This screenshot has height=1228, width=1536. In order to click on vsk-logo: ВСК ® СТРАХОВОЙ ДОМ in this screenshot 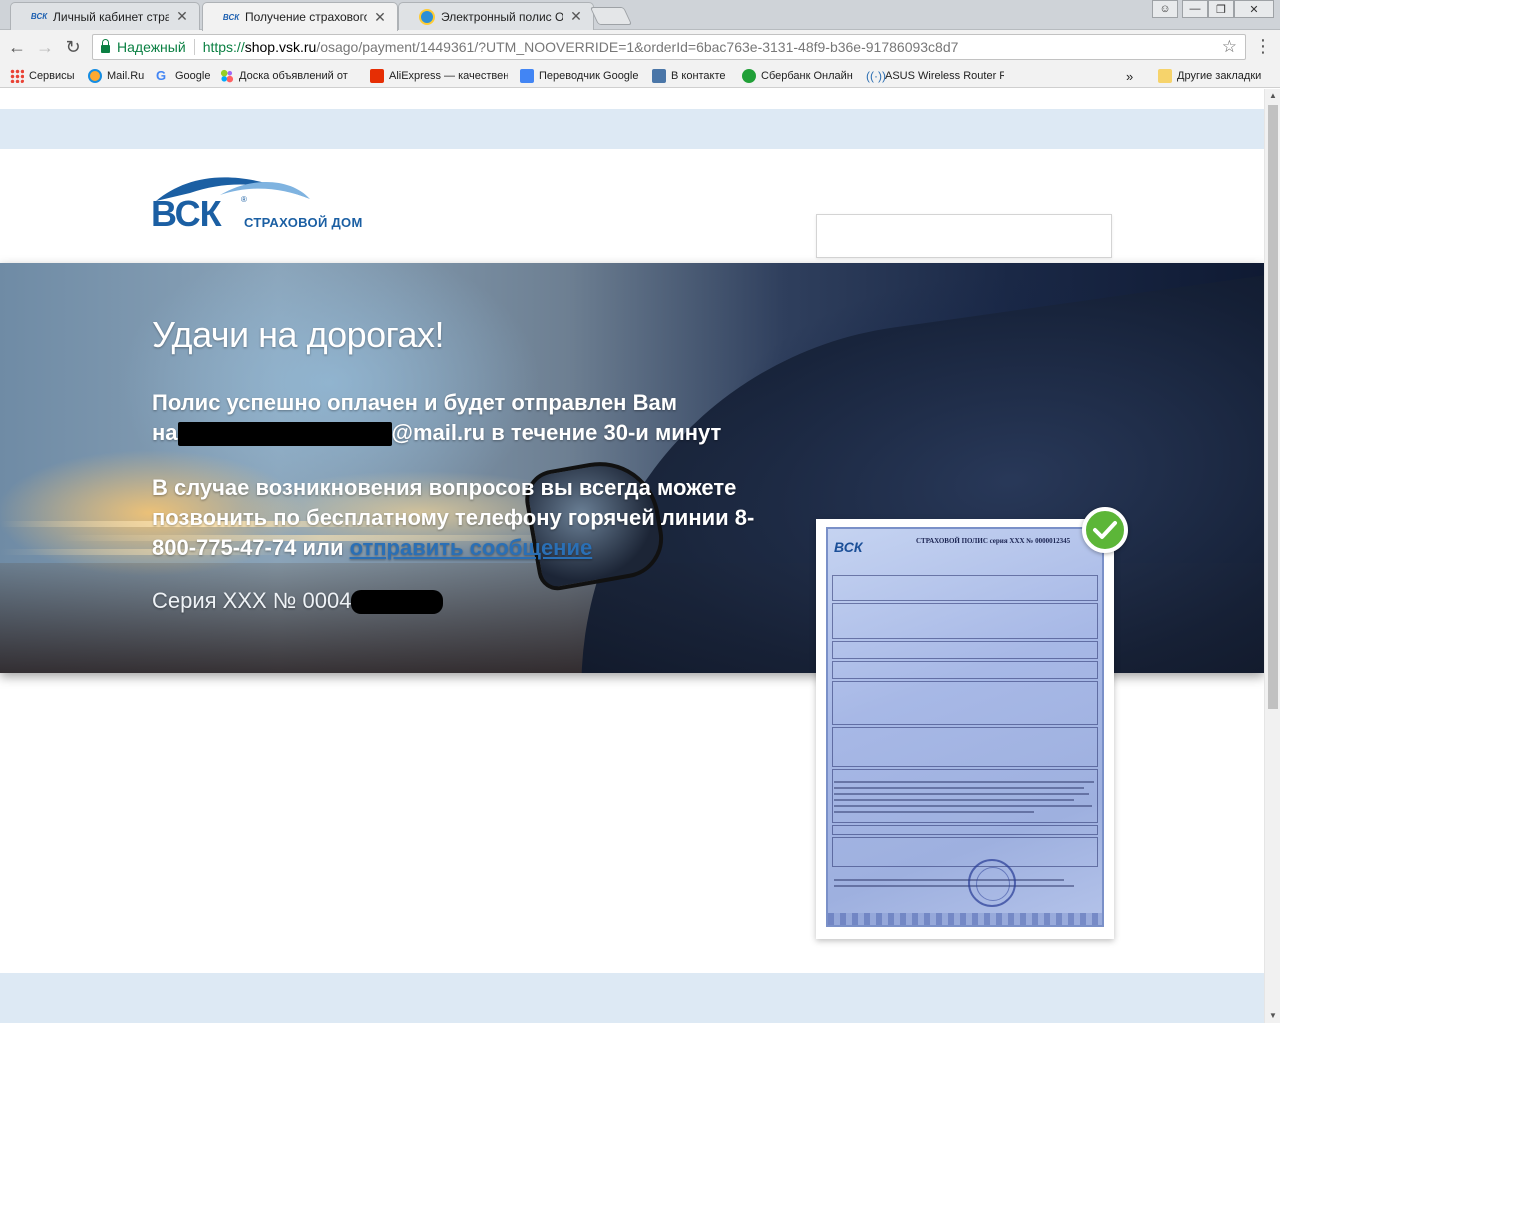, I will do `click(265, 202)`.